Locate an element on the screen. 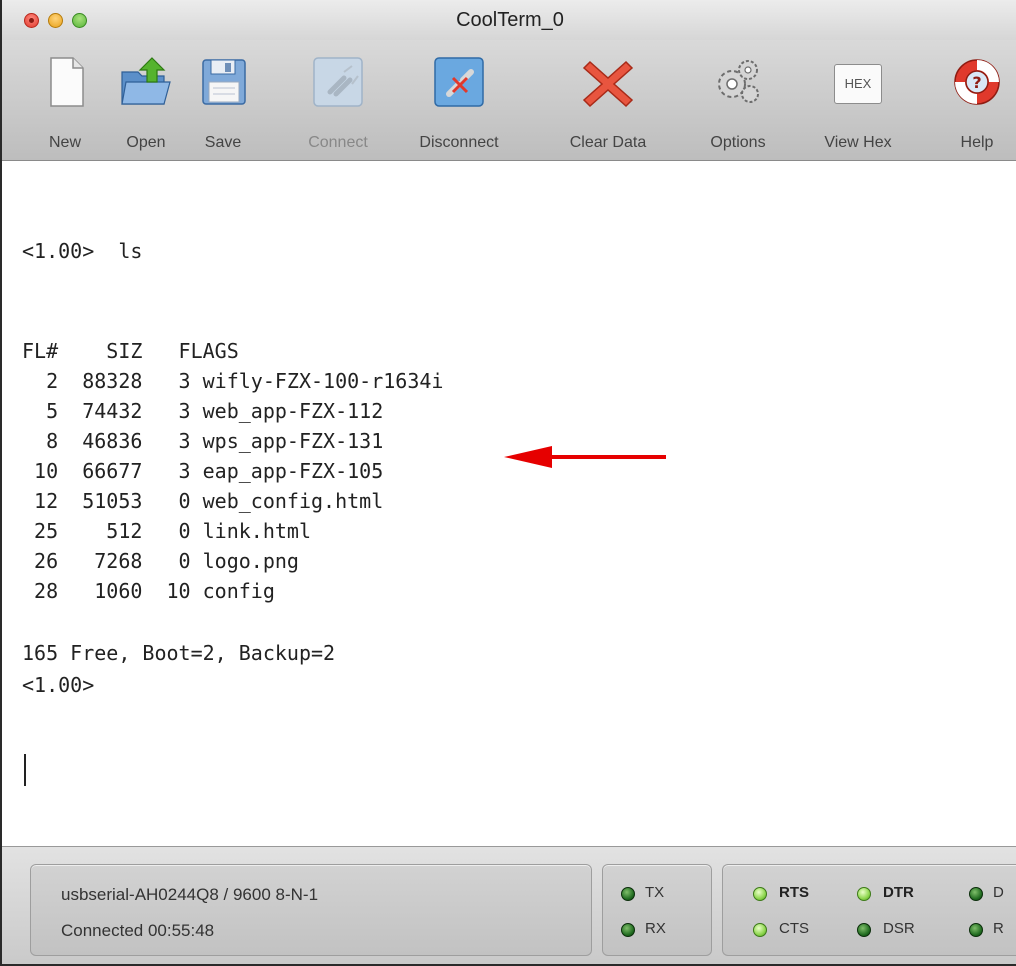 Image resolution: width=1016 pixels, height=966 pixels. file-table-header: FL# SIZ FLAGS is located at coordinates (130, 351).